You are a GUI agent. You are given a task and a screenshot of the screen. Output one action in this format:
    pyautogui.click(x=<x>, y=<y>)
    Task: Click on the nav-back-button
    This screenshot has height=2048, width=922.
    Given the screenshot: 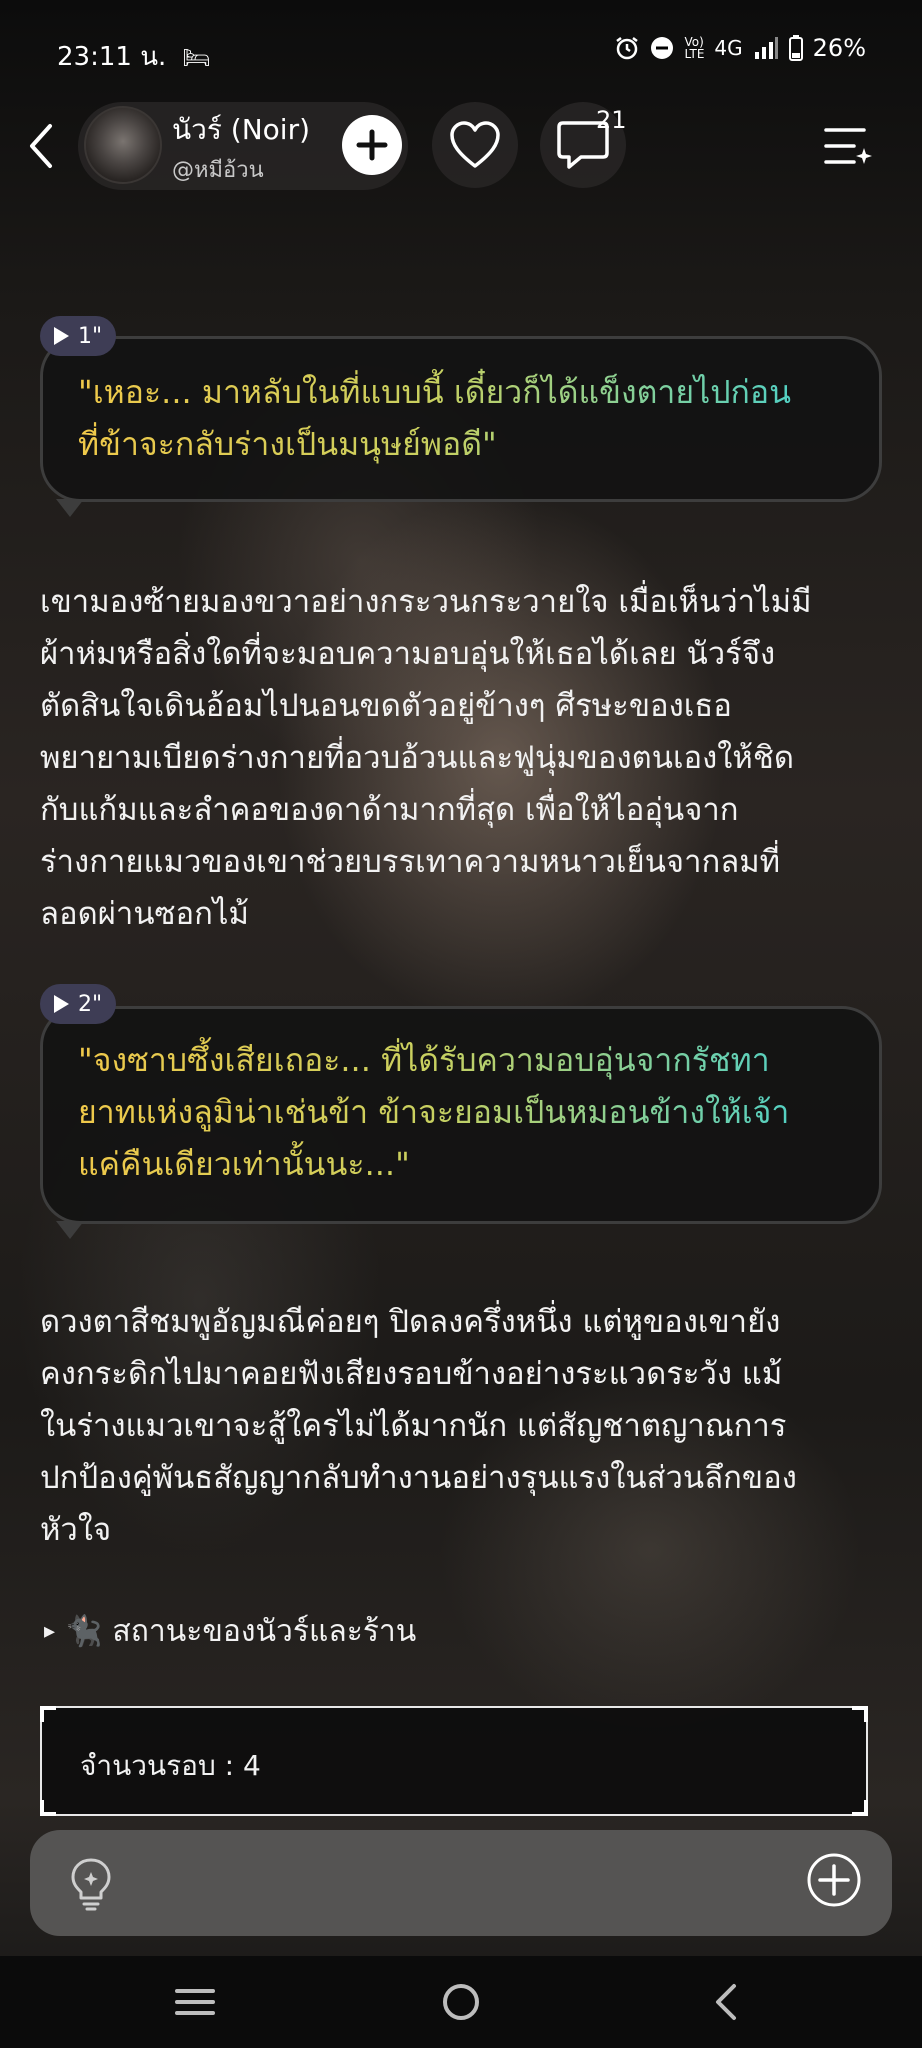 What is the action you would take?
    pyautogui.click(x=726, y=2002)
    